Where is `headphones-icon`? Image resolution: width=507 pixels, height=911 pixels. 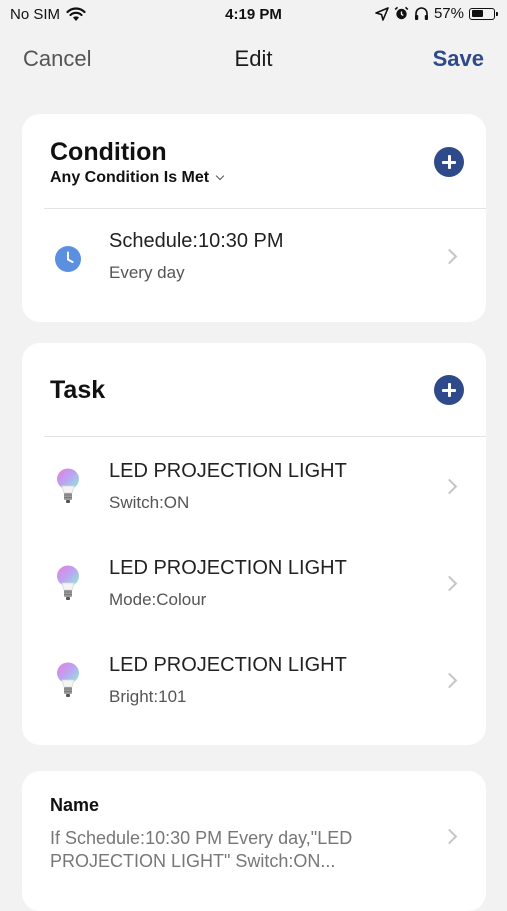
headphones-icon is located at coordinates (421, 13).